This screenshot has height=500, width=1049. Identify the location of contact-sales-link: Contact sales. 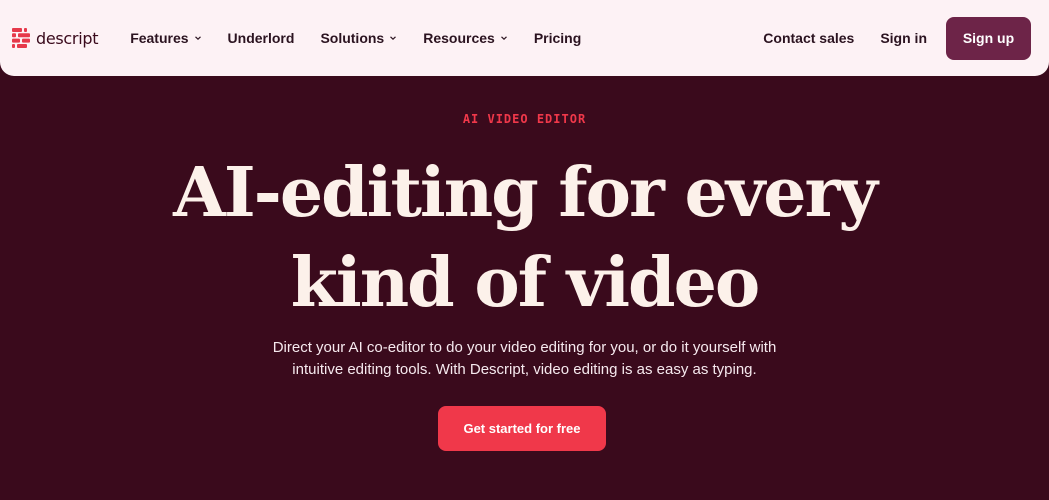
(808, 38).